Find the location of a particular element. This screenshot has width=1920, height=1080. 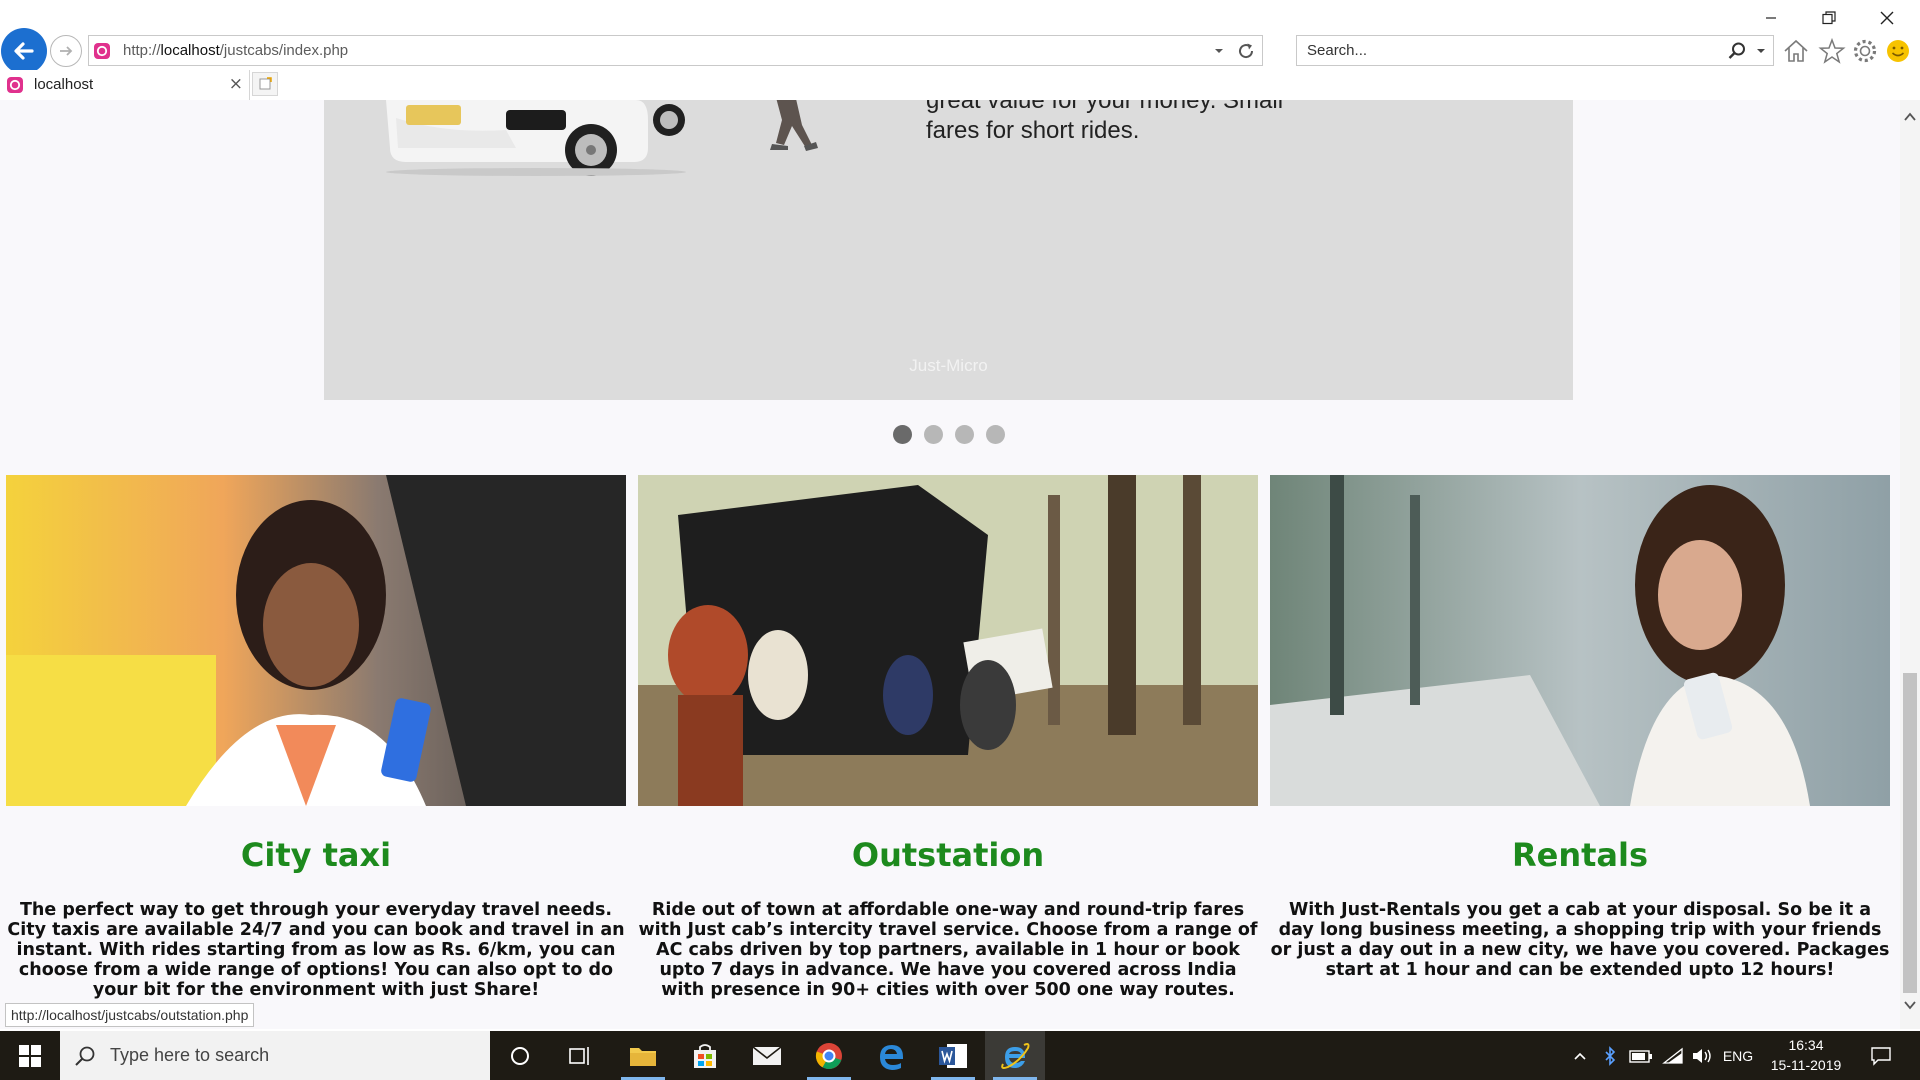

scroll-down-icon is located at coordinates (1910, 1005).